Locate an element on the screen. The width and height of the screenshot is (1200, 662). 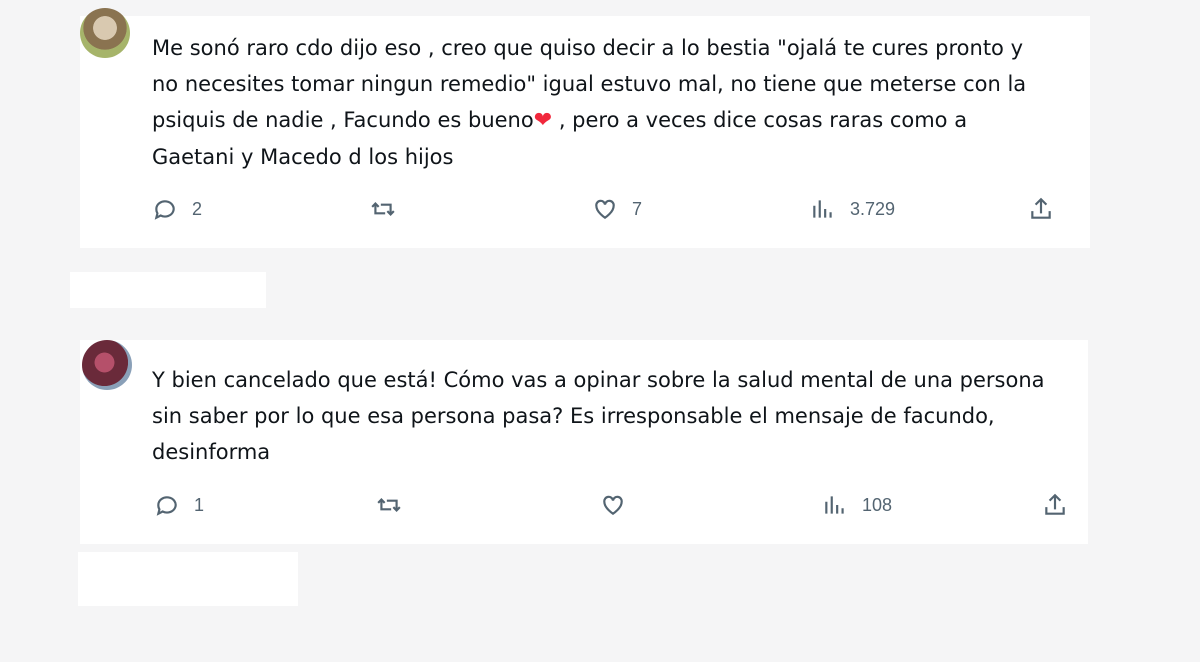
like-button is located at coordinates (620, 505).